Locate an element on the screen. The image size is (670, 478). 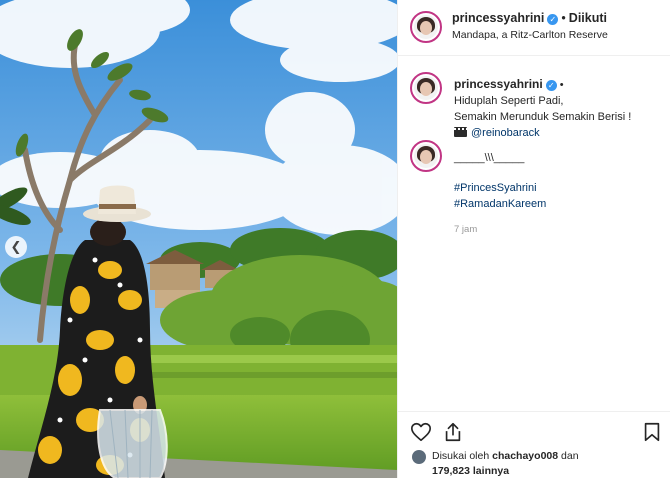
likes-suffix: lainnya is located at coordinates (491, 471).